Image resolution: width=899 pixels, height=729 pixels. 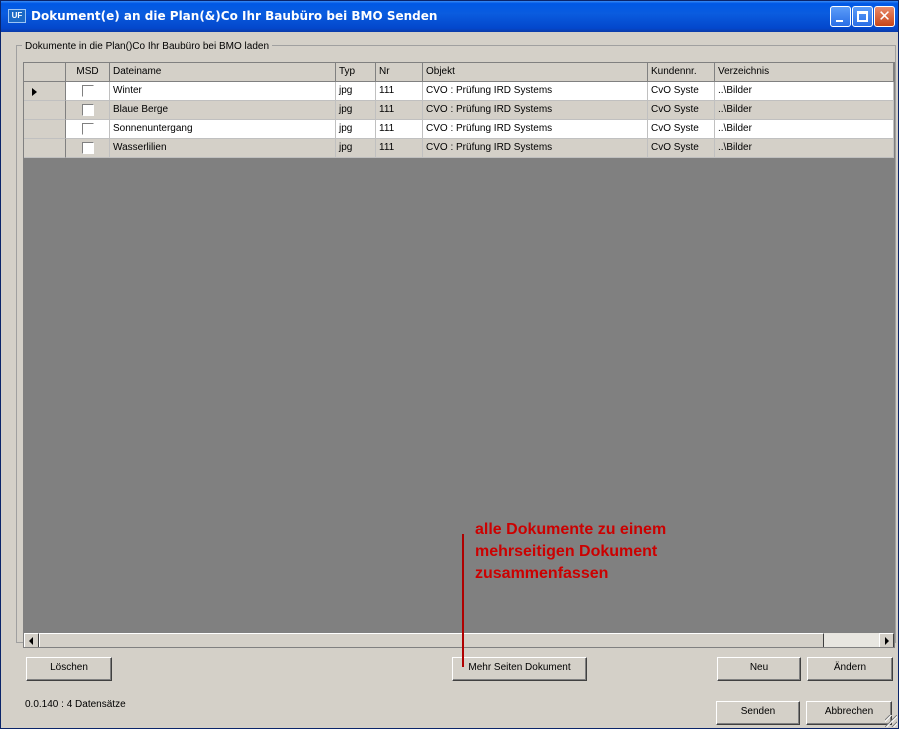 I want to click on minimize-icon, so click(x=839, y=21).